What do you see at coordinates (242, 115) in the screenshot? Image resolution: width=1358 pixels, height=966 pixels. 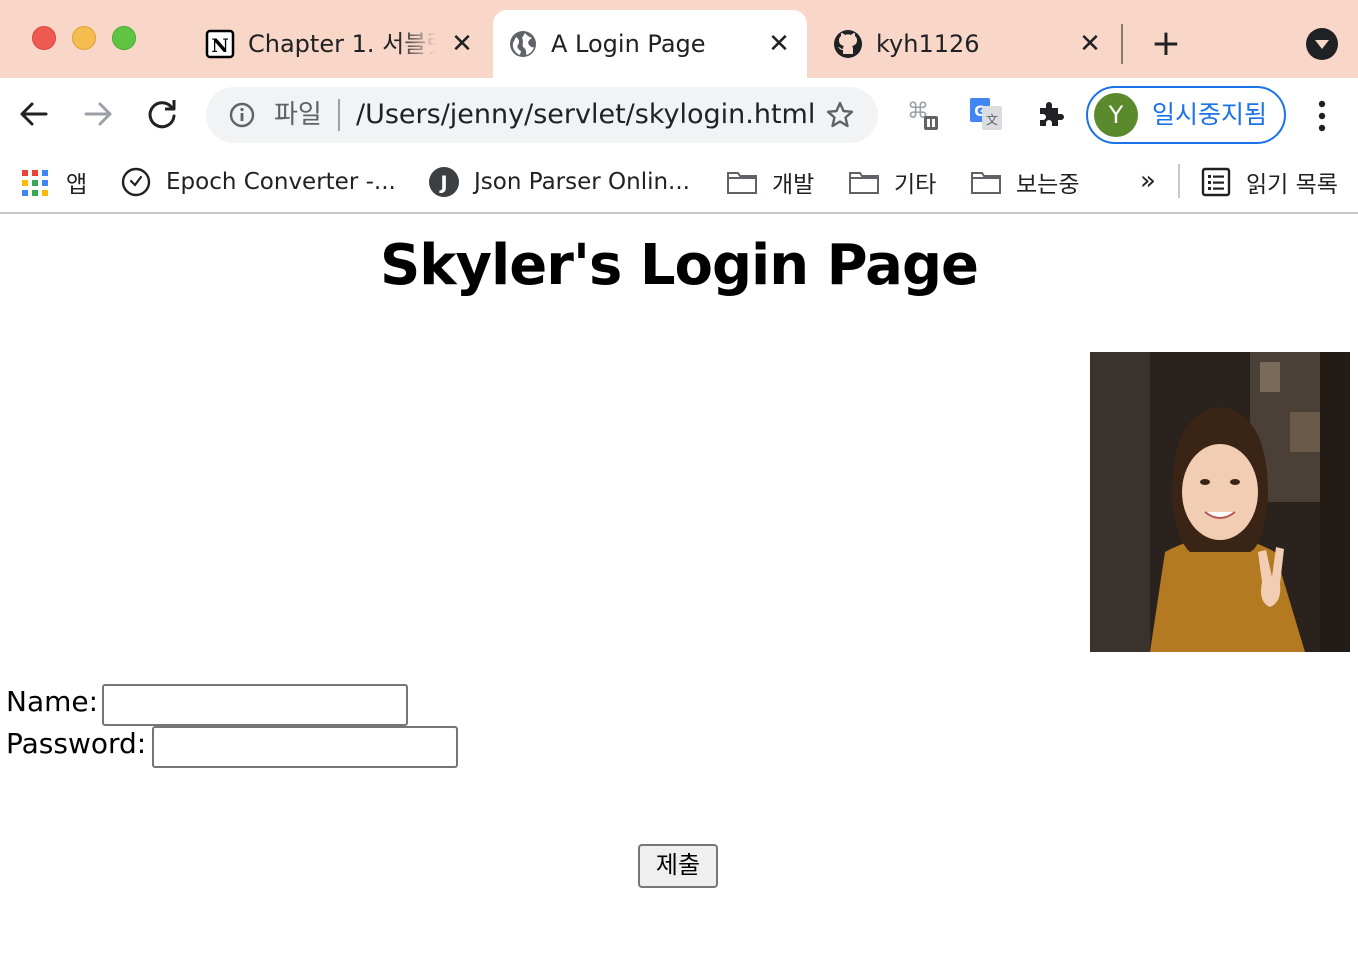 I see `info-icon` at bounding box center [242, 115].